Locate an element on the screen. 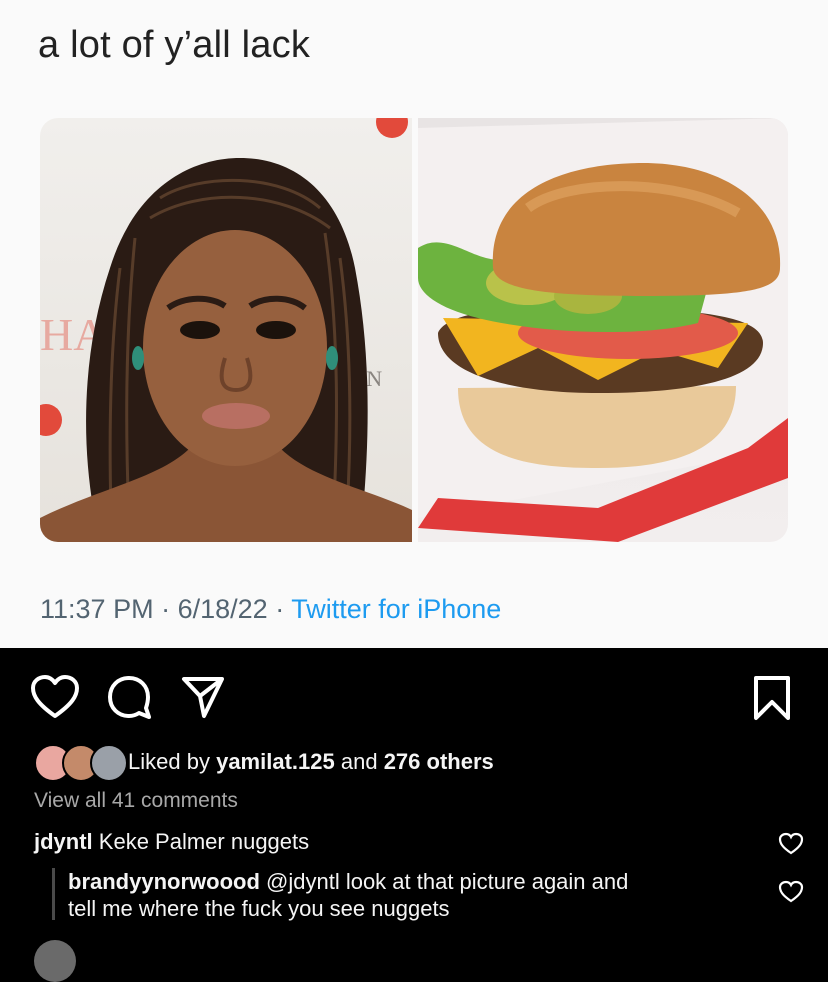  tweet-date: 6/18/22 is located at coordinates (222, 609).